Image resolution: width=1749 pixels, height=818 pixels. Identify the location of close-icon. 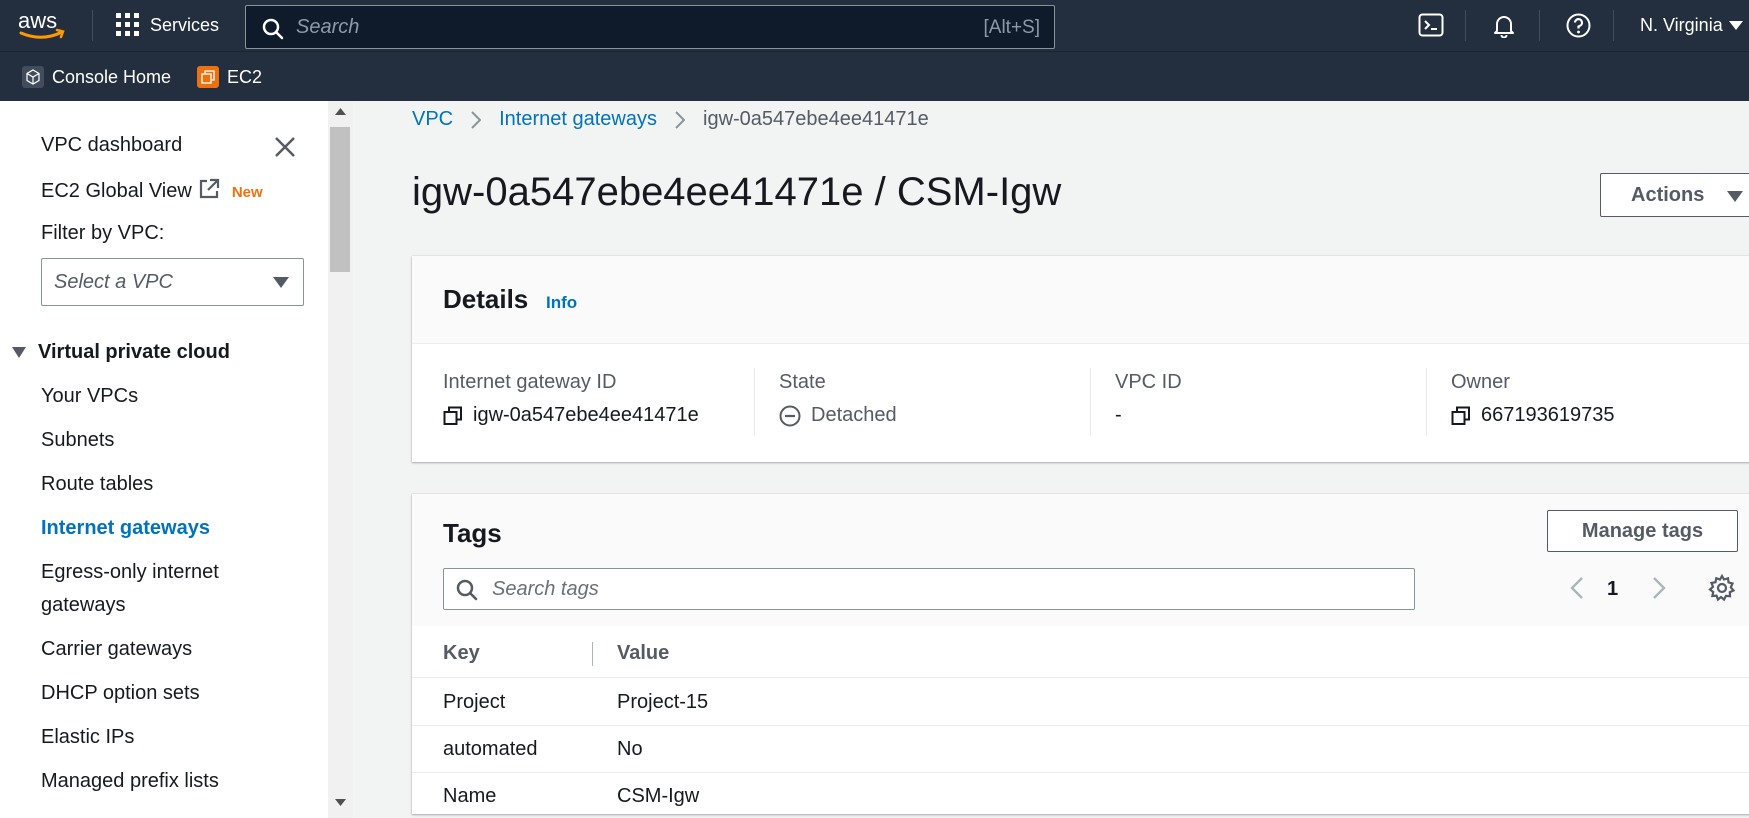
(285, 147).